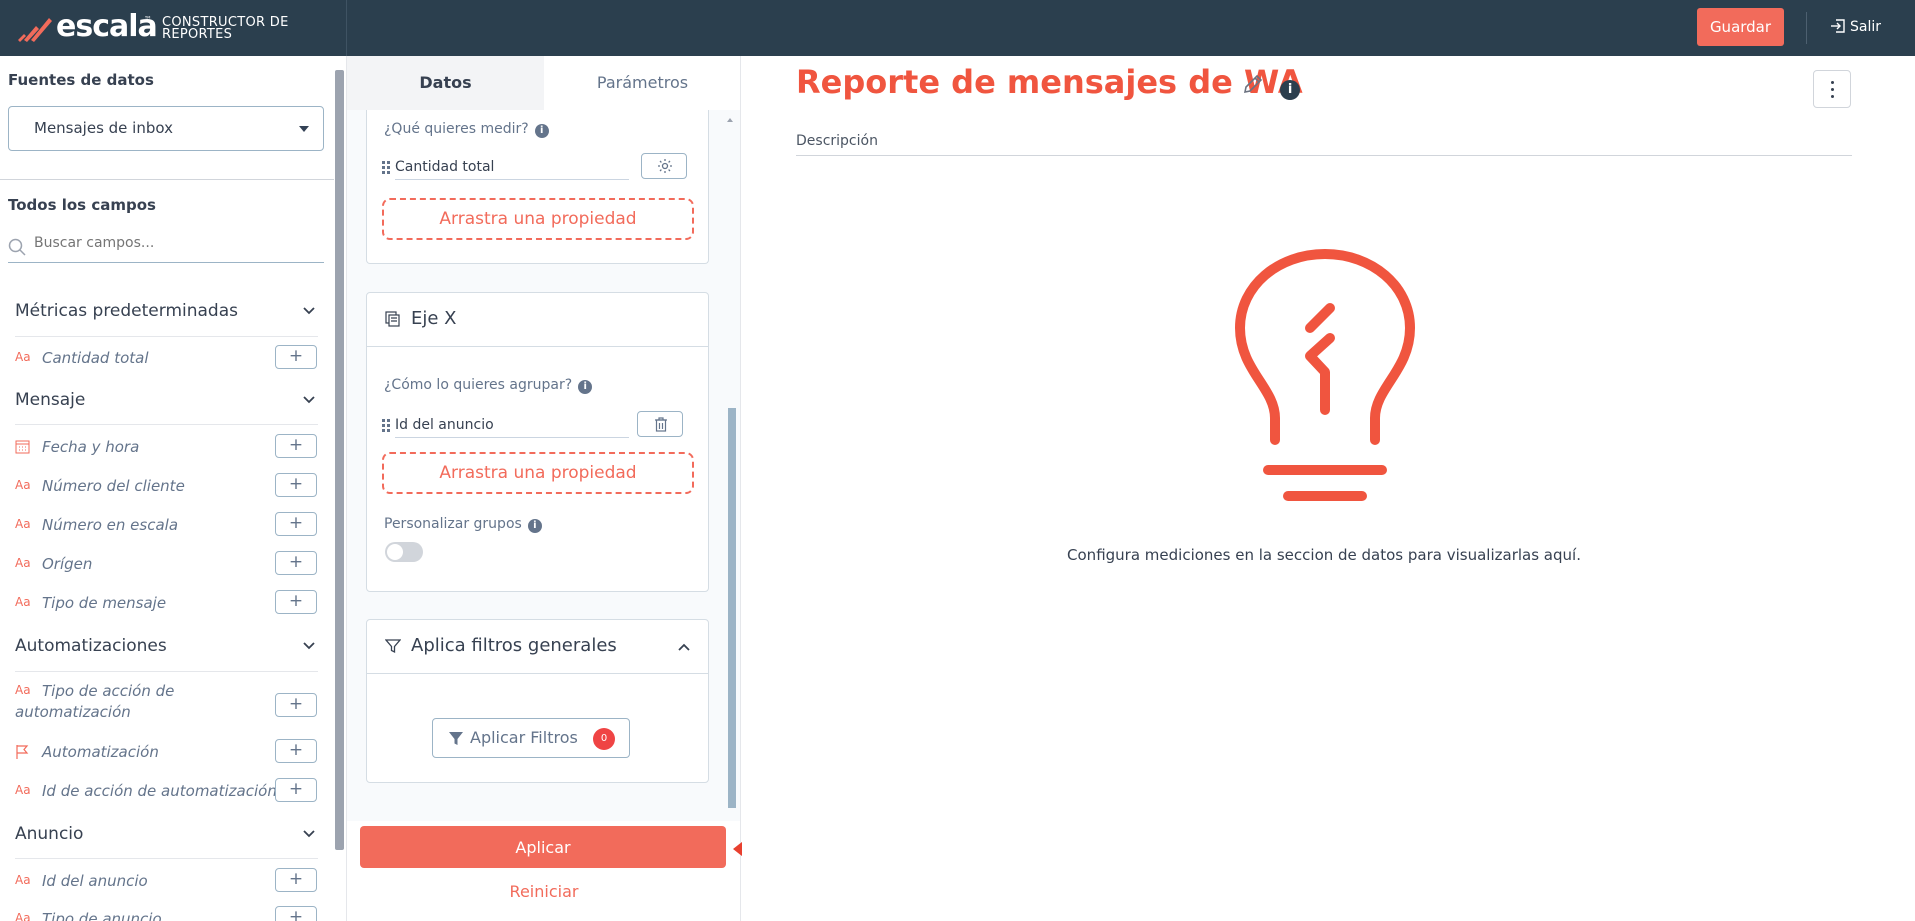 This screenshot has width=1915, height=921. Describe the element at coordinates (22, 447) in the screenshot. I see `calendar-icon` at that location.